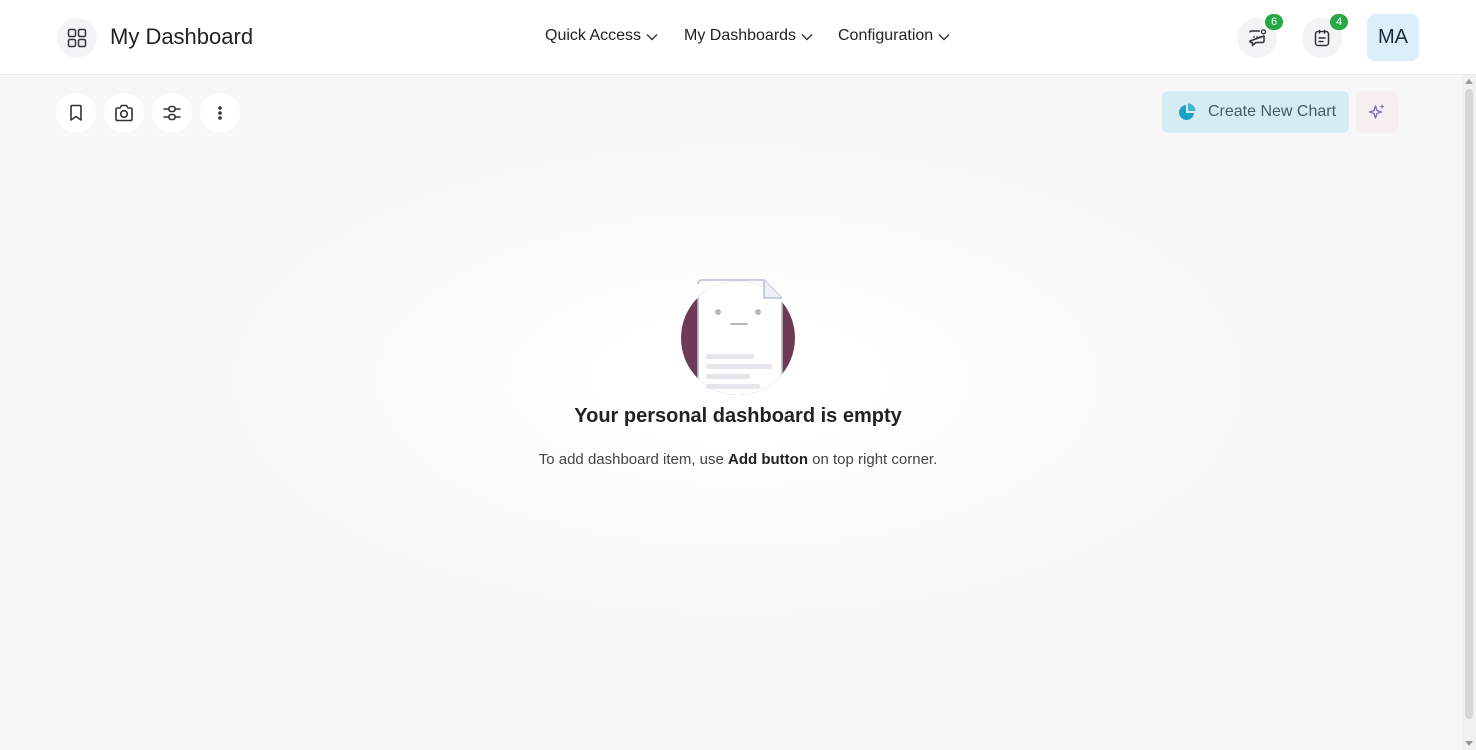 This screenshot has height=750, width=1476. What do you see at coordinates (1272, 111) in the screenshot?
I see `create-new-chart-label: Create New Chart` at bounding box center [1272, 111].